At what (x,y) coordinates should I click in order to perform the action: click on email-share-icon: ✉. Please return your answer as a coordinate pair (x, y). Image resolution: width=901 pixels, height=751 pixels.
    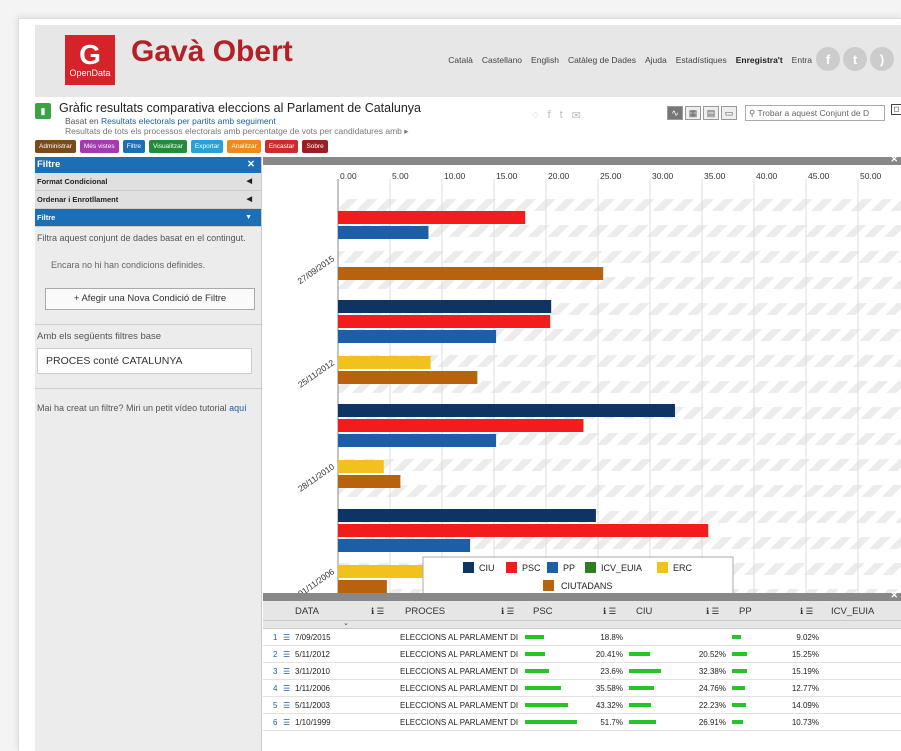
    Looking at the image, I should click on (576, 115).